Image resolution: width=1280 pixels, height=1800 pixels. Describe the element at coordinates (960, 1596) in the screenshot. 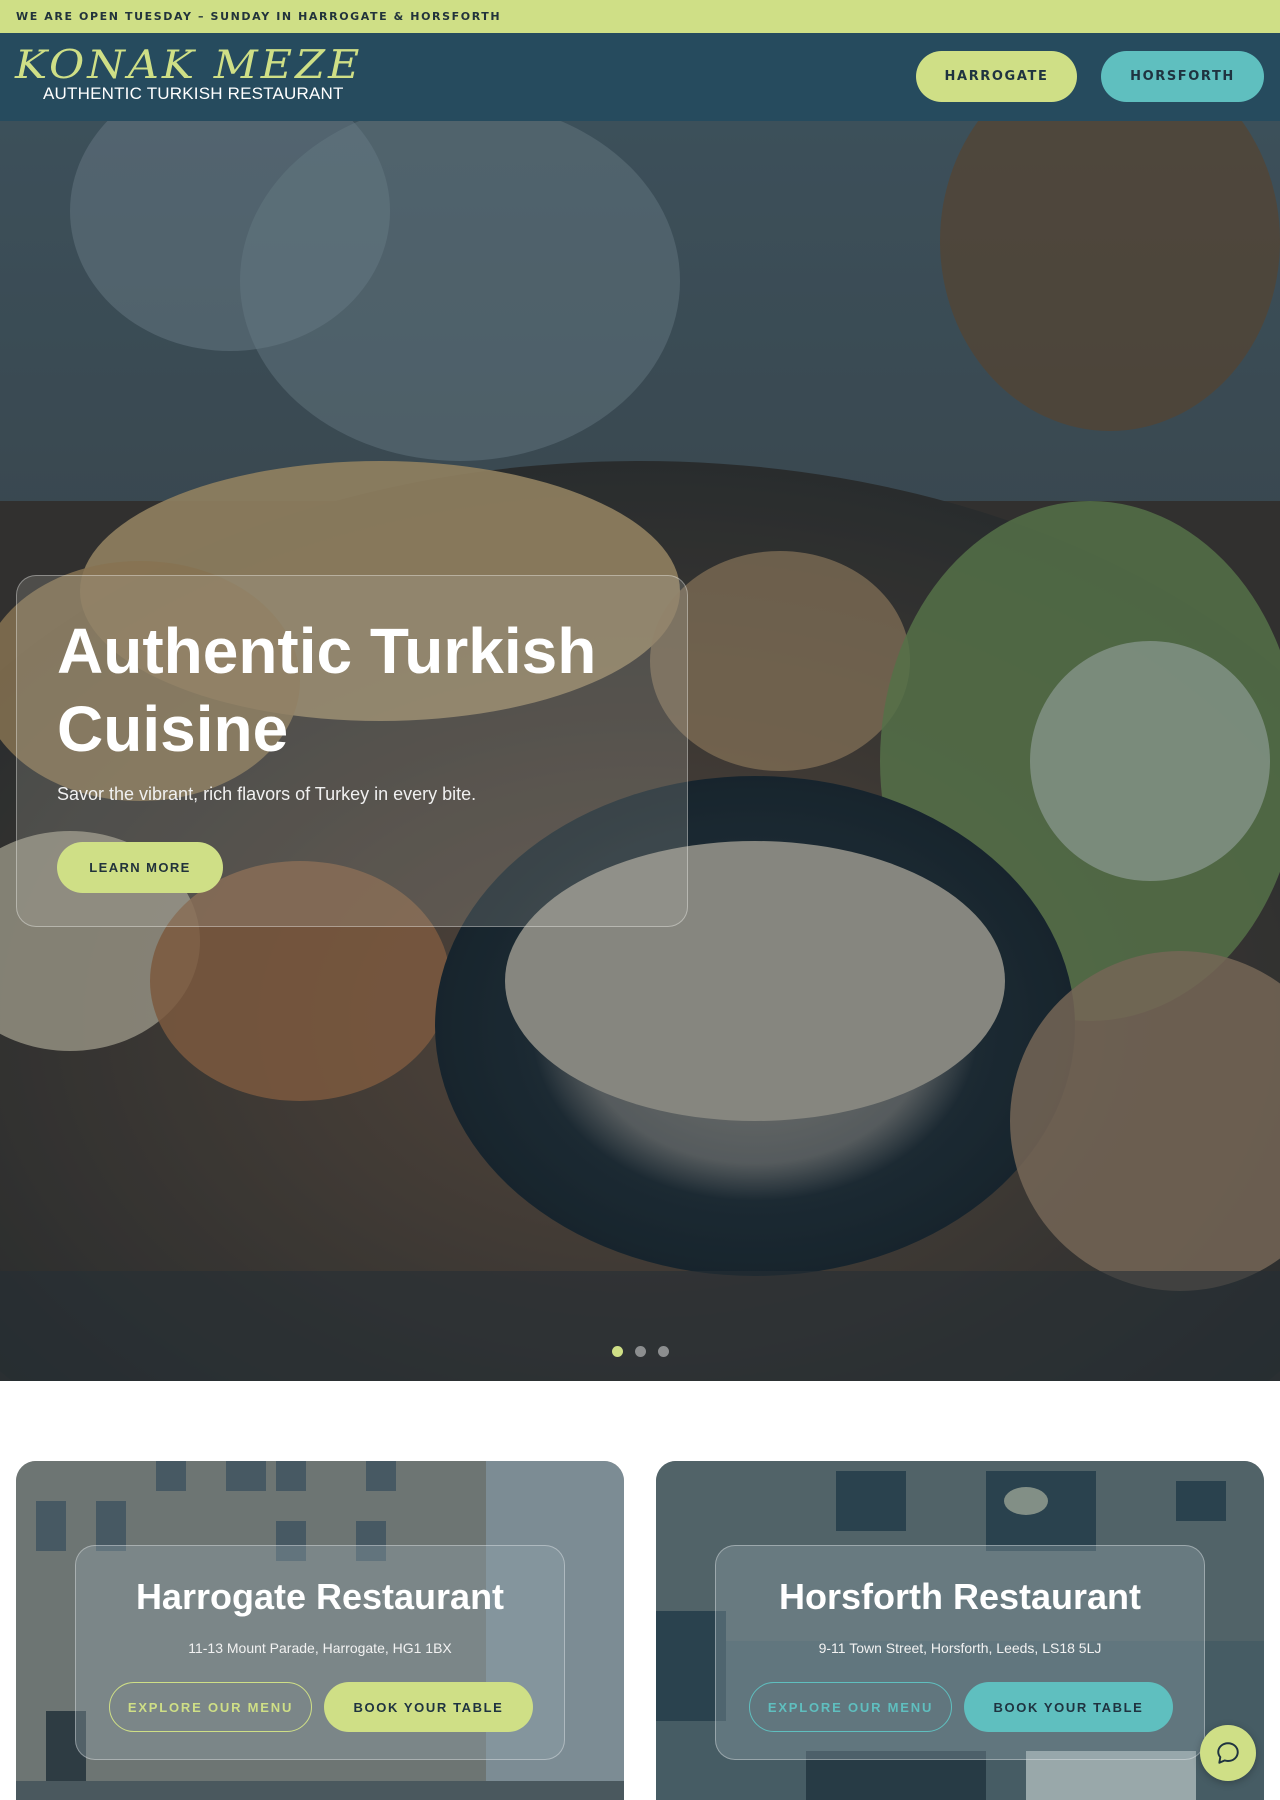

I see `horsforth-title: Horsforth Restaurant` at that location.